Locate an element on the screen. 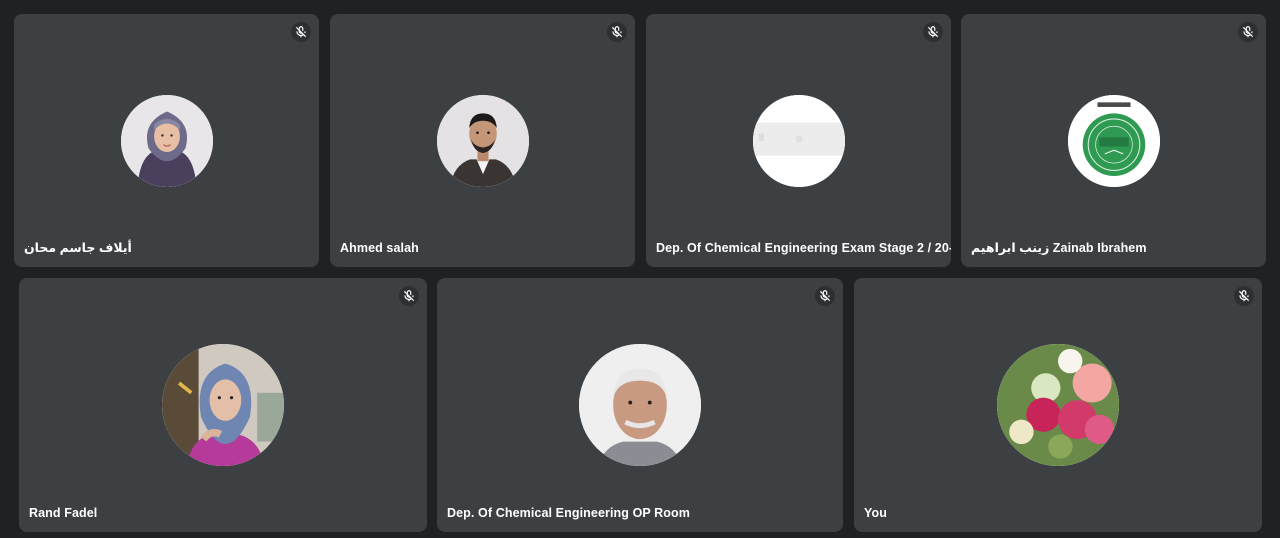 Image resolution: width=1280 pixels, height=538 pixels. participant-tile: أيلاف جاسم محان is located at coordinates (166, 140).